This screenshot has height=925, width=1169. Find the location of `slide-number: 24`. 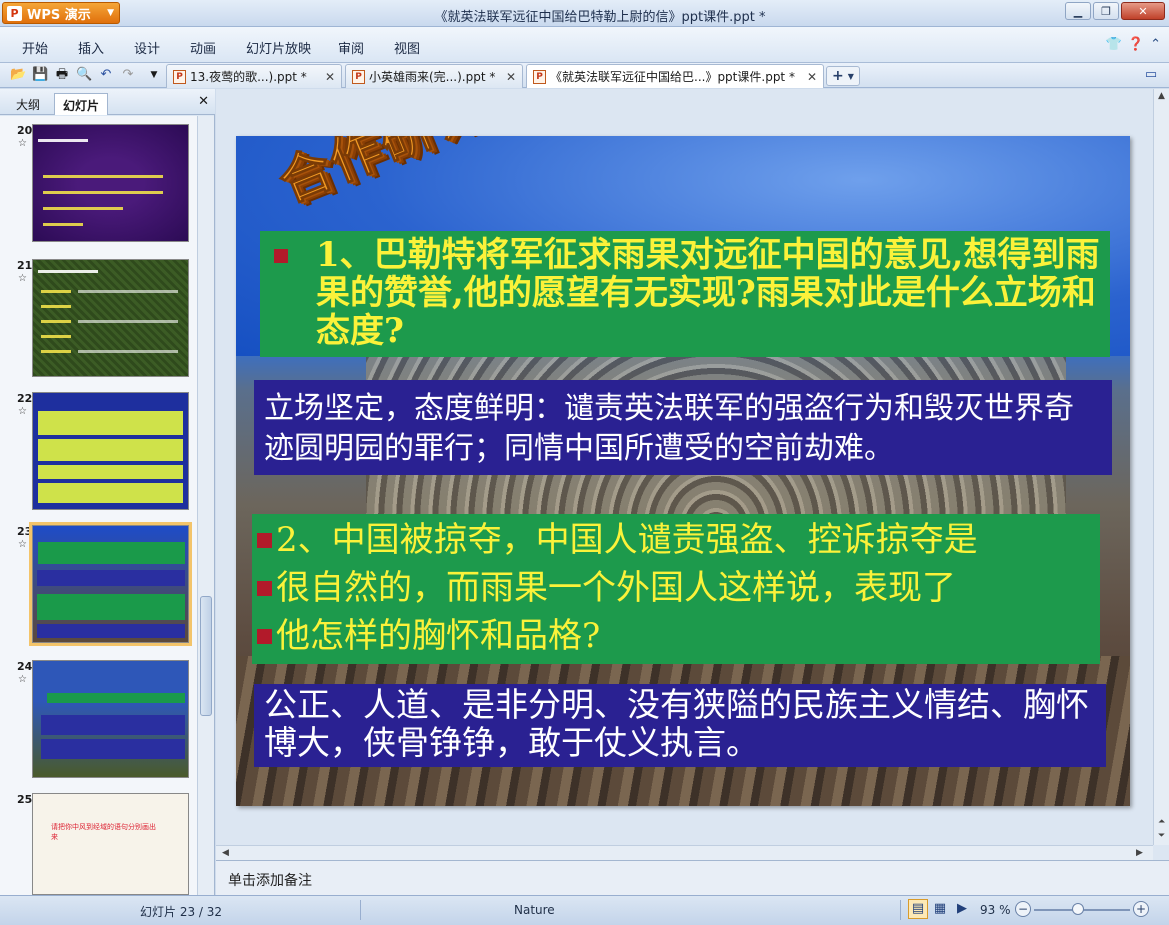

slide-number: 24 is located at coordinates (25, 666).